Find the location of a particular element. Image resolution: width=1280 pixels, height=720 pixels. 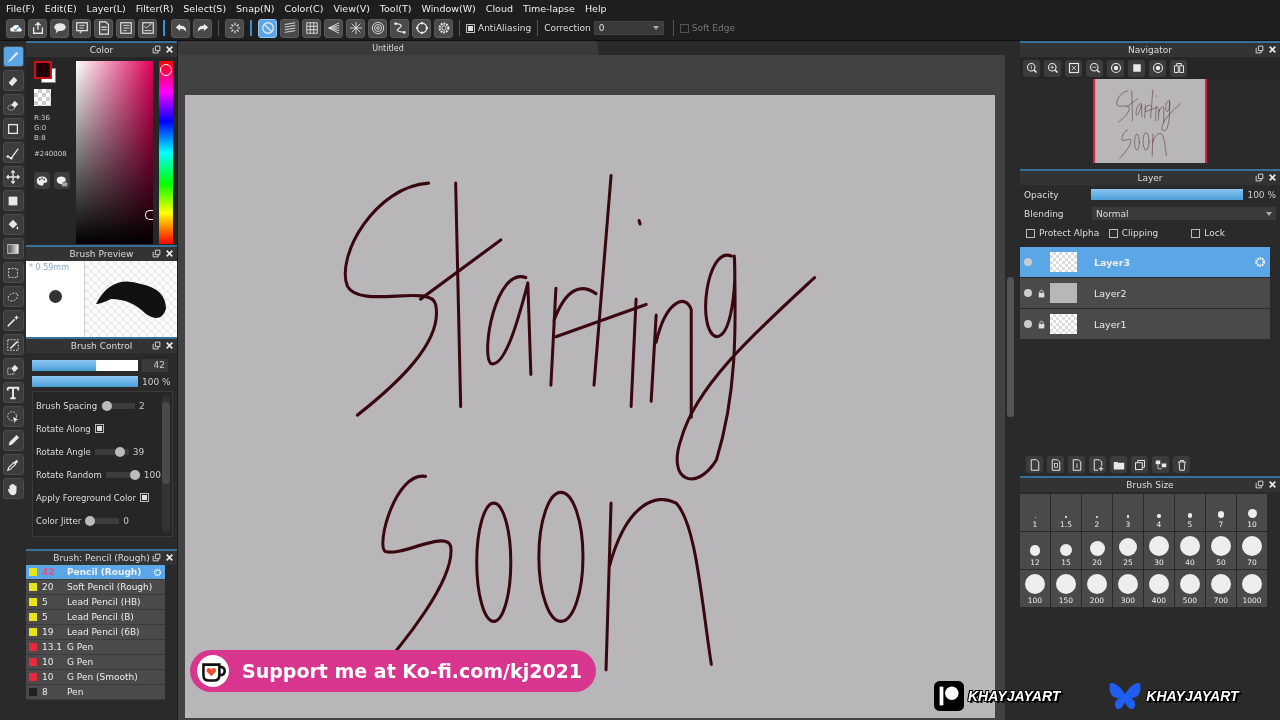

menu-item: Time-lapse is located at coordinates (551, 8).